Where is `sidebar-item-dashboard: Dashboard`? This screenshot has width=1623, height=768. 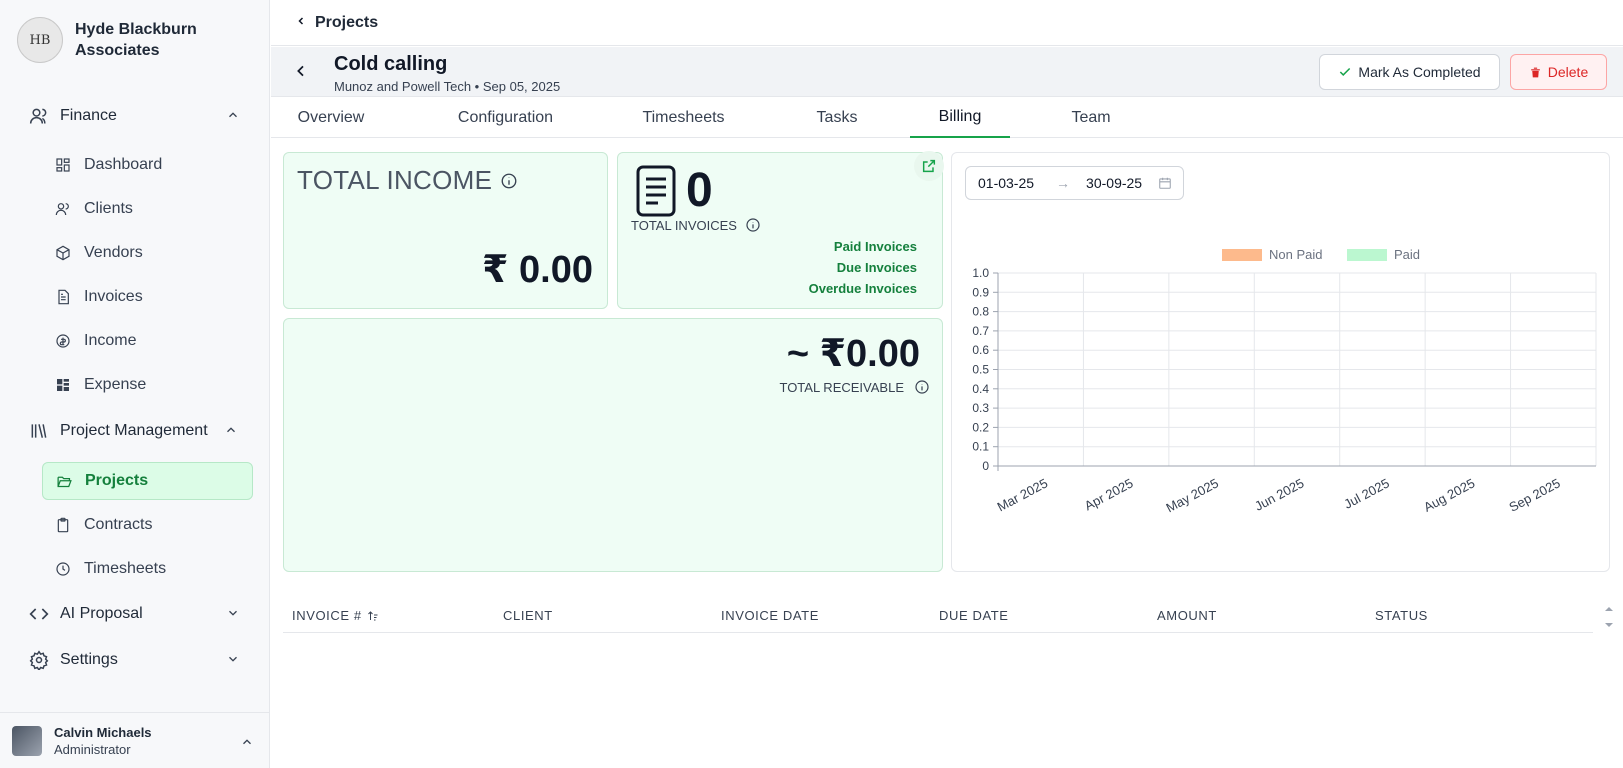
sidebar-item-dashboard: Dashboard is located at coordinates (147, 165).